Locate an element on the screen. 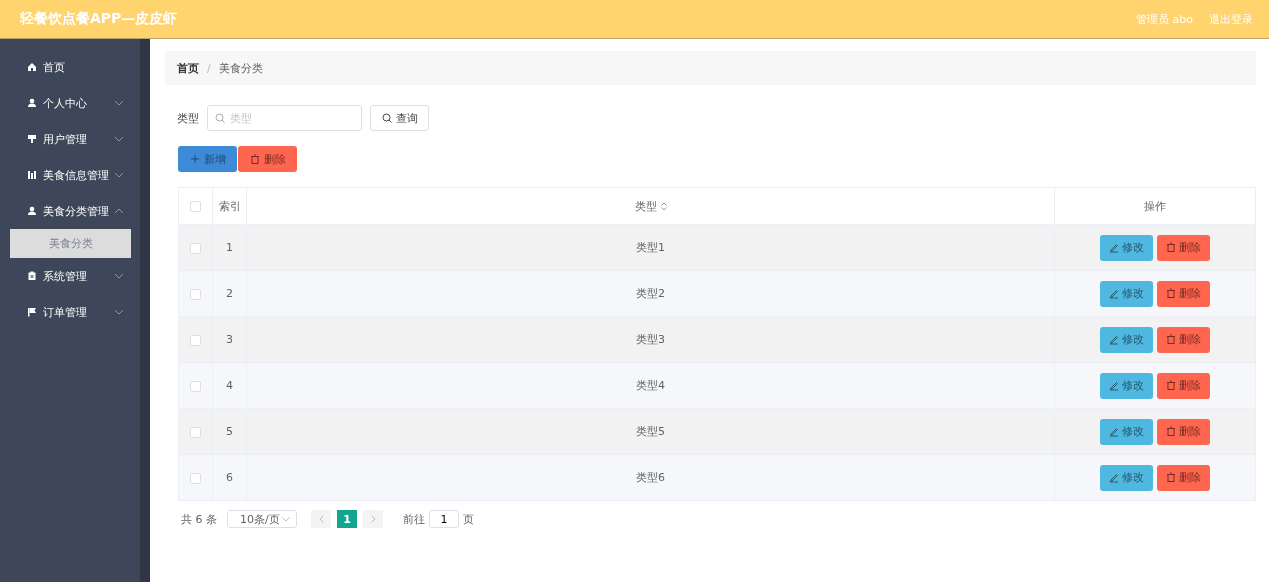 This screenshot has height=582, width=1269. sidebar-item: 美食信息管理 is located at coordinates (70, 175).